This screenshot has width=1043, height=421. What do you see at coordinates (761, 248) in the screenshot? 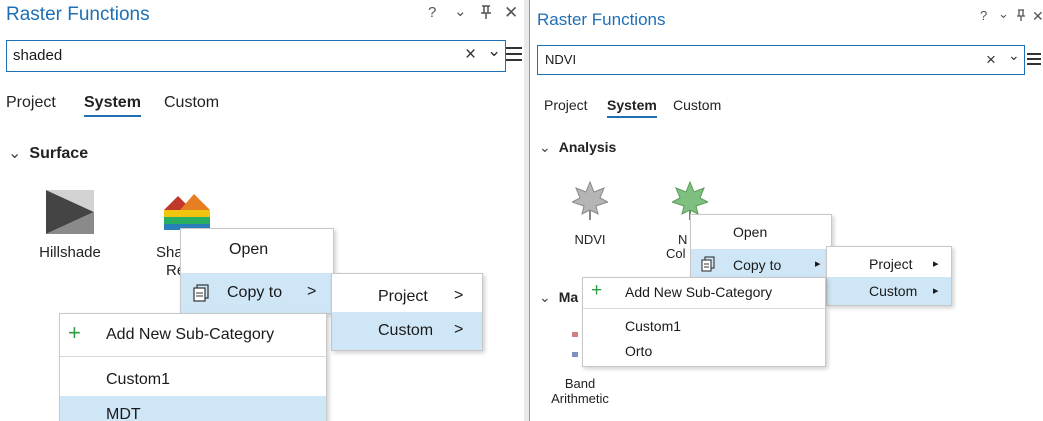
I see `context-menu: Open Copy to ▸` at bounding box center [761, 248].